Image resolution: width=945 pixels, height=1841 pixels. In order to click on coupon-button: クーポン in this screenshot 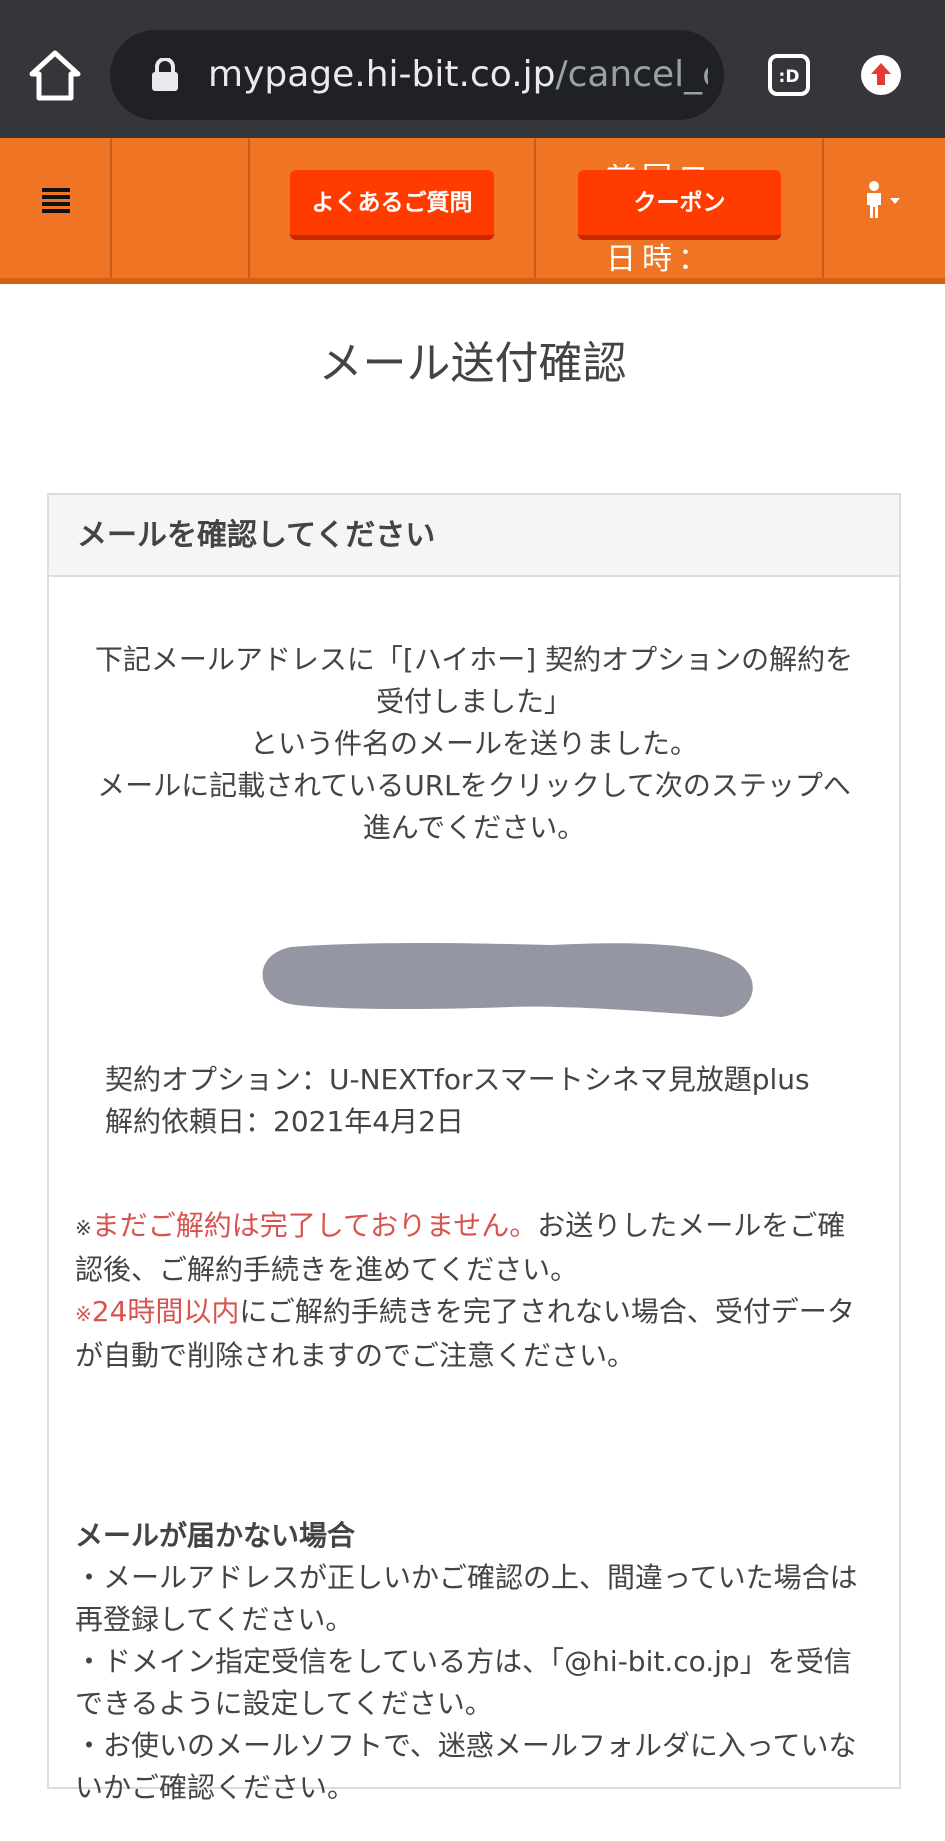, I will do `click(679, 205)`.